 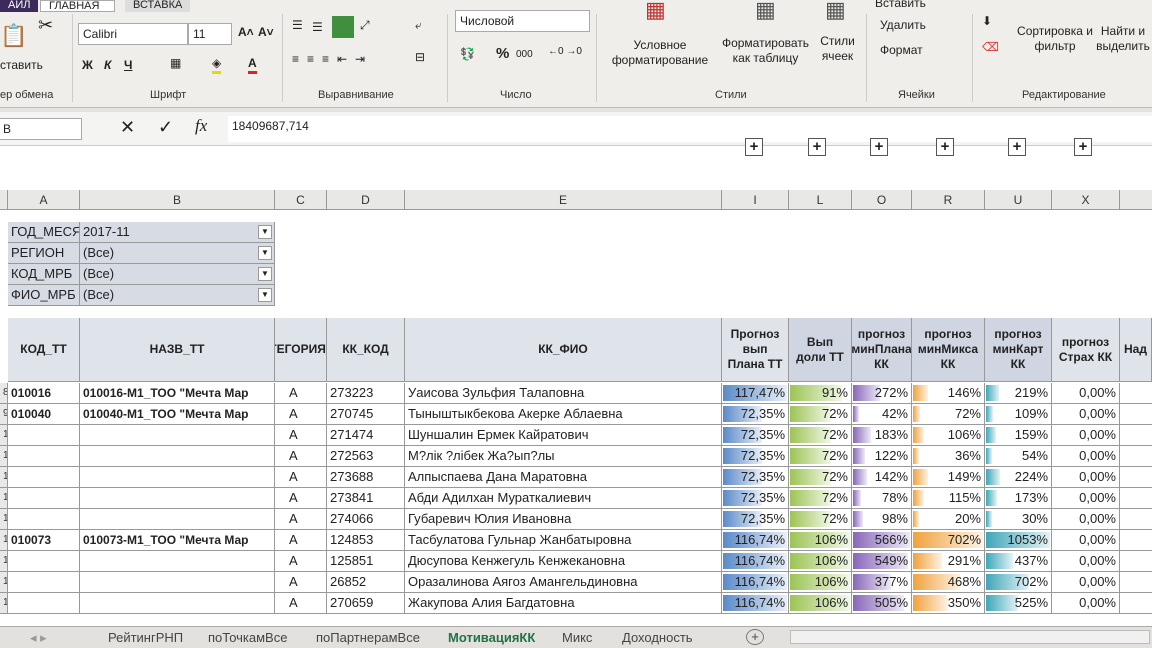 What do you see at coordinates (165, 127) in the screenshot?
I see `enter-icon: ✓` at bounding box center [165, 127].